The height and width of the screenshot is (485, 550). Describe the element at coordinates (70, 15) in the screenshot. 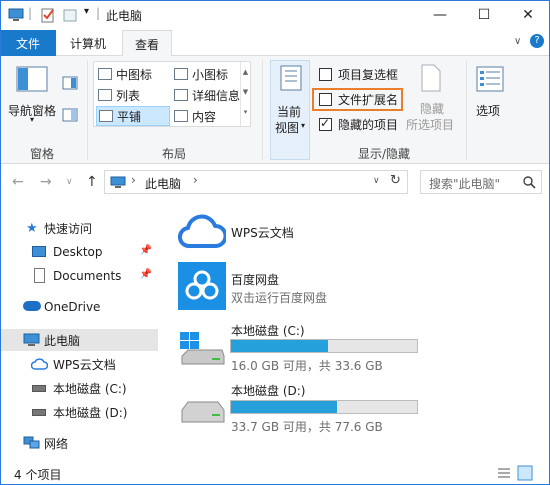

I see `new-folder-icon` at that location.